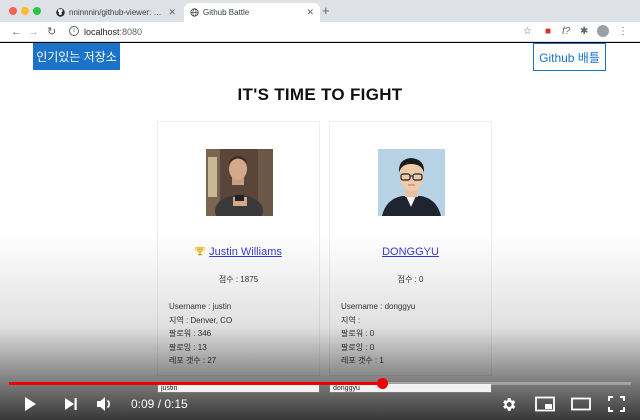 The width and height of the screenshot is (640, 420). What do you see at coordinates (362, 361) in the screenshot?
I see `player-repo-count: 레포 갯수 : 1` at bounding box center [362, 361].